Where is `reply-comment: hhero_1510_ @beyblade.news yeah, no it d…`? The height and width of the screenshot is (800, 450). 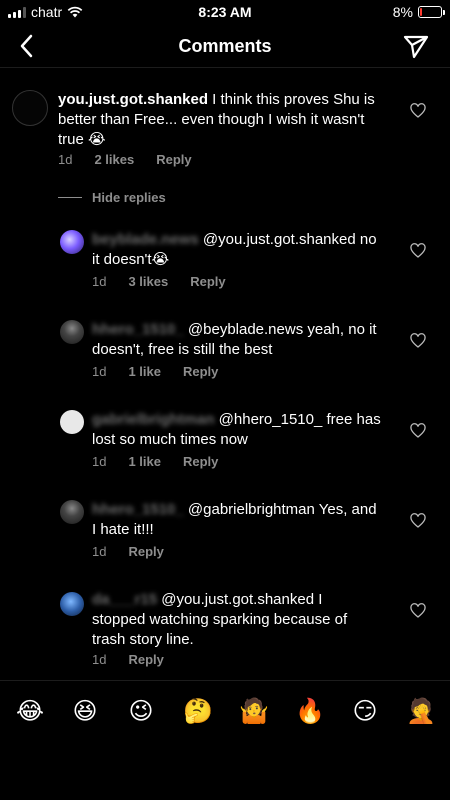
reply-comment: hhero_1510_ @beyblade.news yeah, no it d… is located at coordinates (225, 350).